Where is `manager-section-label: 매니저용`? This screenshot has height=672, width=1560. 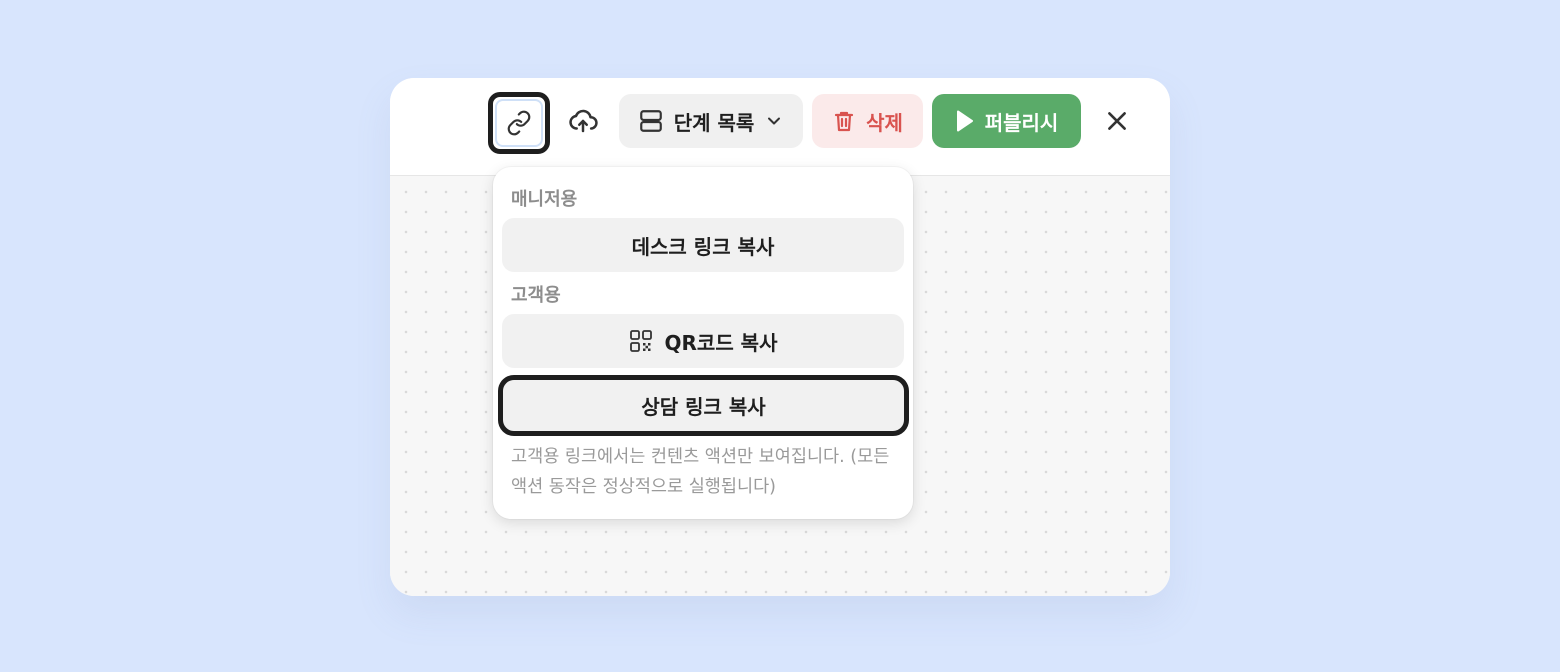
manager-section-label: 매니저용 is located at coordinates (544, 199).